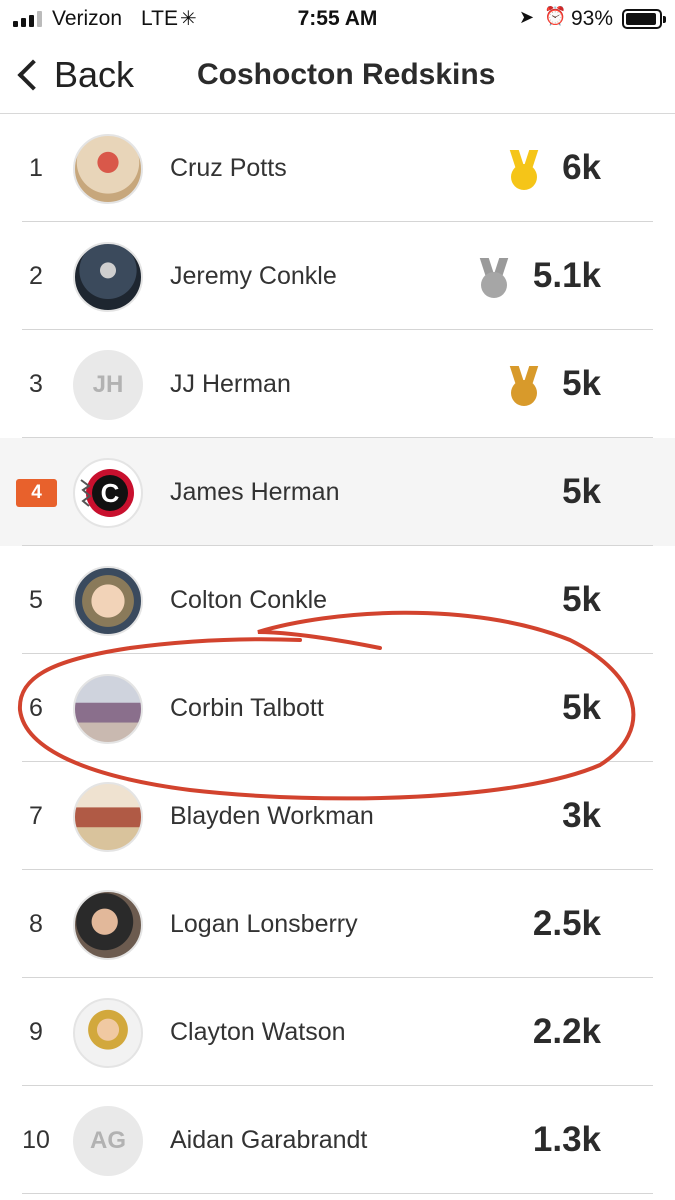  I want to click on leaderboard-row: 7 Blayden Workman 3k, so click(337, 816).